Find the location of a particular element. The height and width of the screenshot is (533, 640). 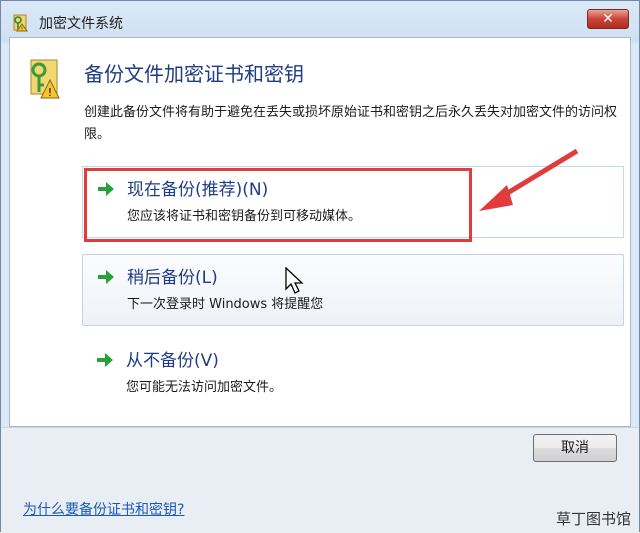

watermark: 草丁图书馆 is located at coordinates (593, 519).